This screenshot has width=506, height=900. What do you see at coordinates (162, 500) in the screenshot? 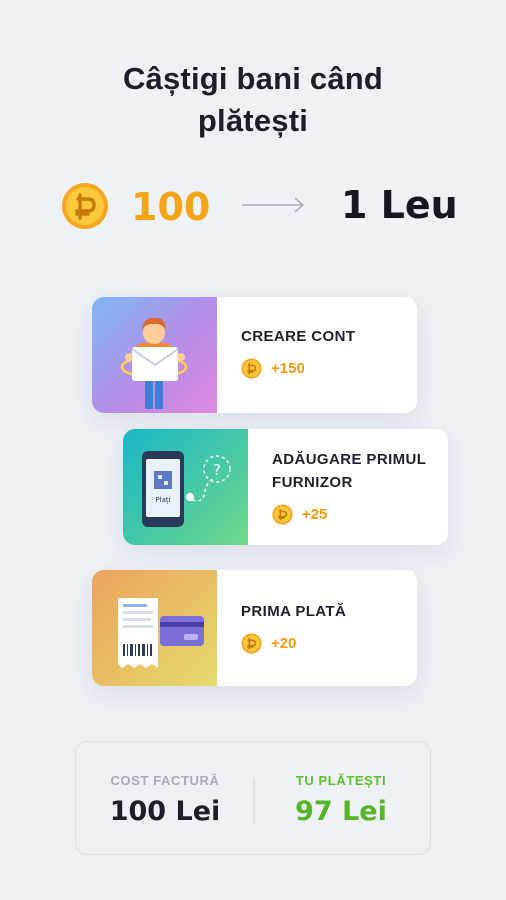
I see `qr-caption: Plaţi` at bounding box center [162, 500].